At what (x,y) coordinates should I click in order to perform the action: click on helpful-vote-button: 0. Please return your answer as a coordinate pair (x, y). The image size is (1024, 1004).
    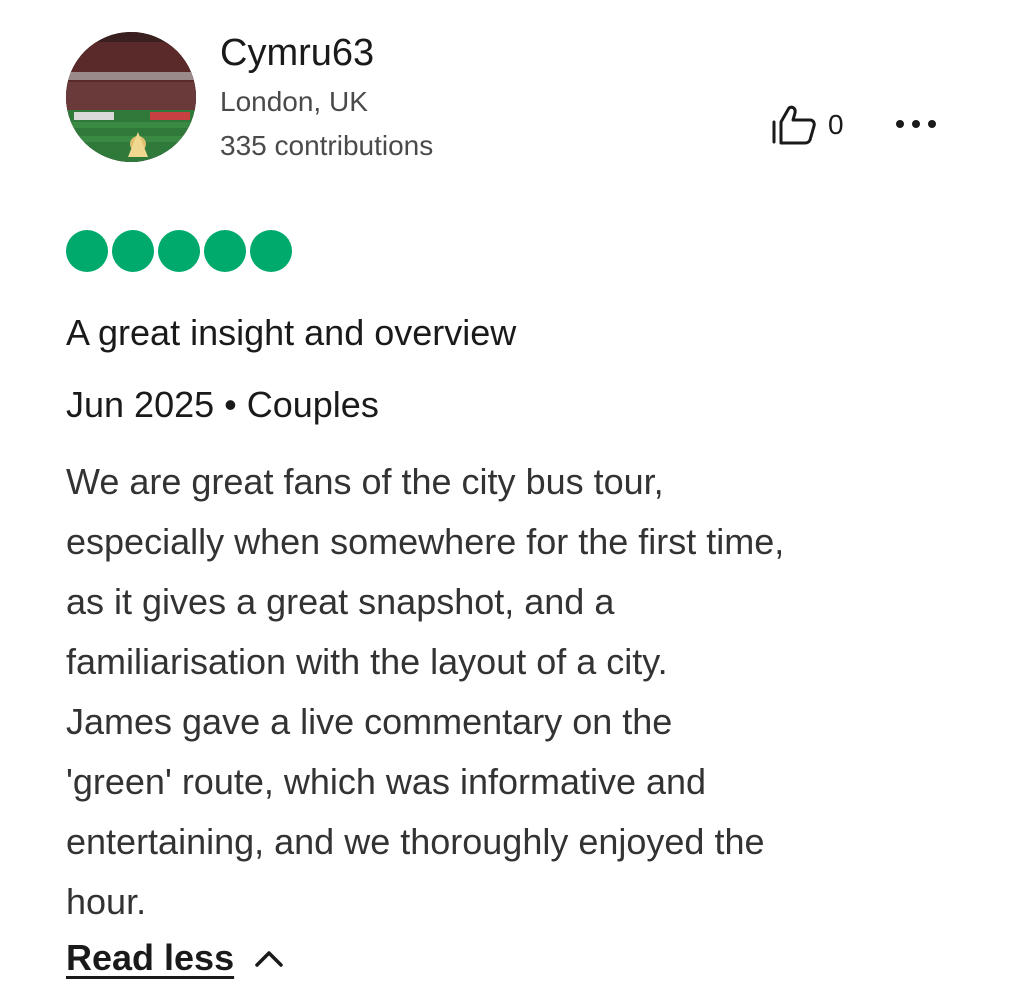
    Looking at the image, I should click on (807, 125).